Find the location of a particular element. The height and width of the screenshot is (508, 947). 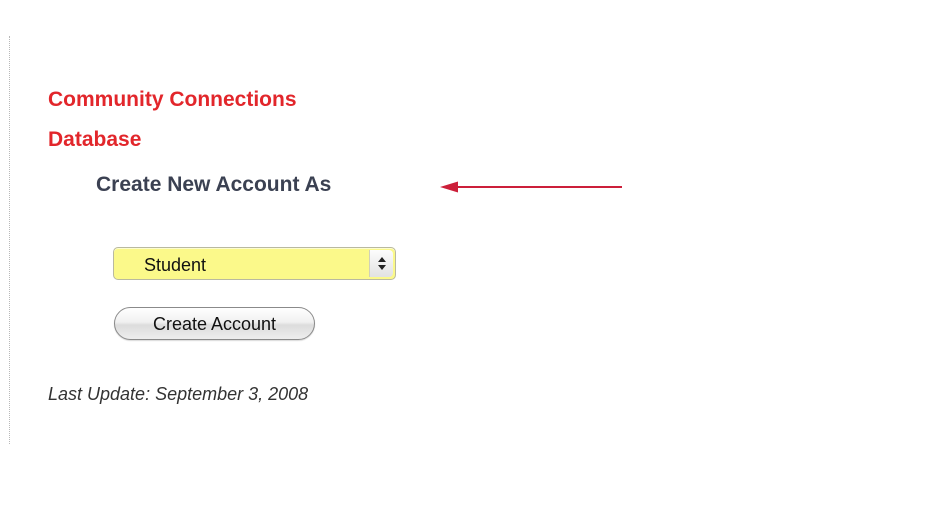

site-title-line2: Database is located at coordinates (95, 139).